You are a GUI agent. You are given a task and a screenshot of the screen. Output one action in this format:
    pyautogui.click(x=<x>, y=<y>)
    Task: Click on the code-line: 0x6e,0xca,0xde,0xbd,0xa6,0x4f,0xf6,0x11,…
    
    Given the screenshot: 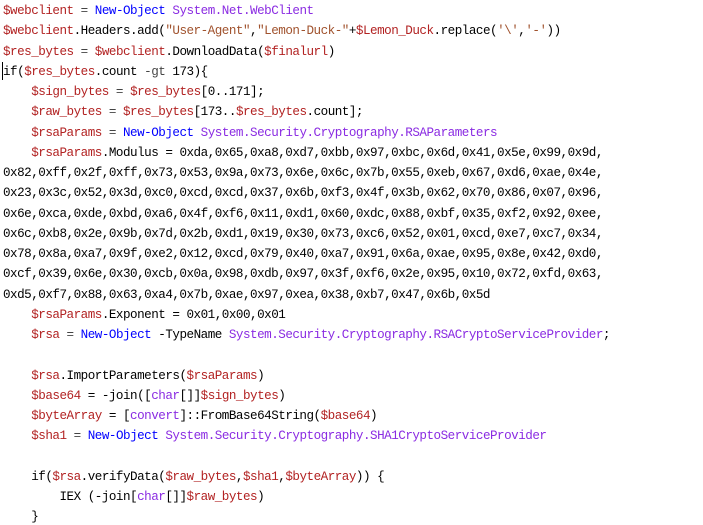 What is the action you would take?
    pyautogui.click(x=306, y=214)
    